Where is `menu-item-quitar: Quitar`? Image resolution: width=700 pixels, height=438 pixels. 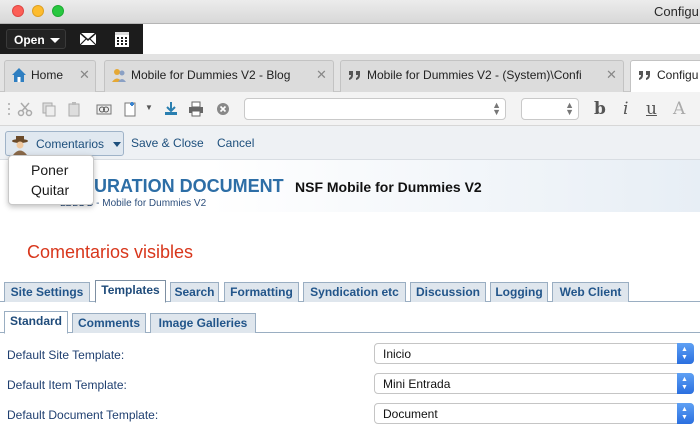
menu-item-quitar: Quitar is located at coordinates (50, 190).